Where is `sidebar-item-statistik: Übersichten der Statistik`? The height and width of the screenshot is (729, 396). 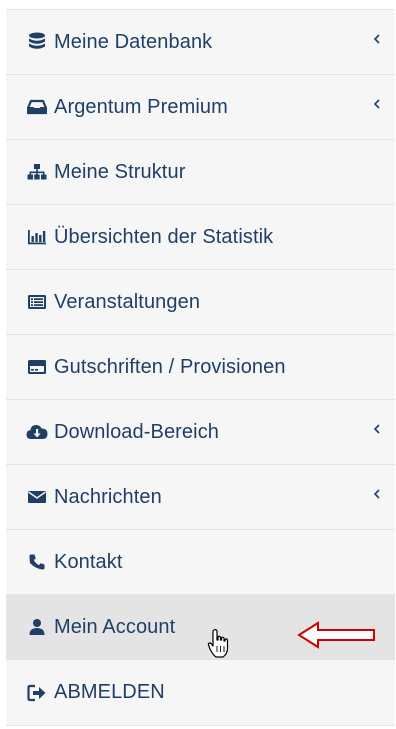
sidebar-item-statistik: Übersichten der Statistik is located at coordinates (200, 237).